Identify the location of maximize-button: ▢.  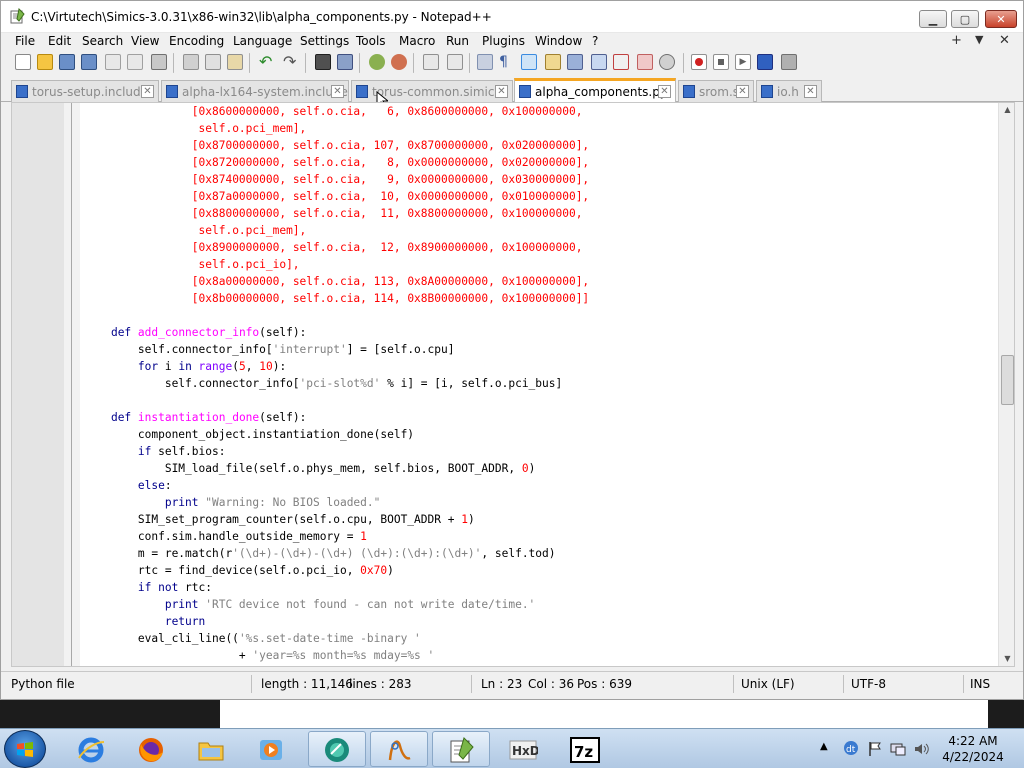
(965, 19).